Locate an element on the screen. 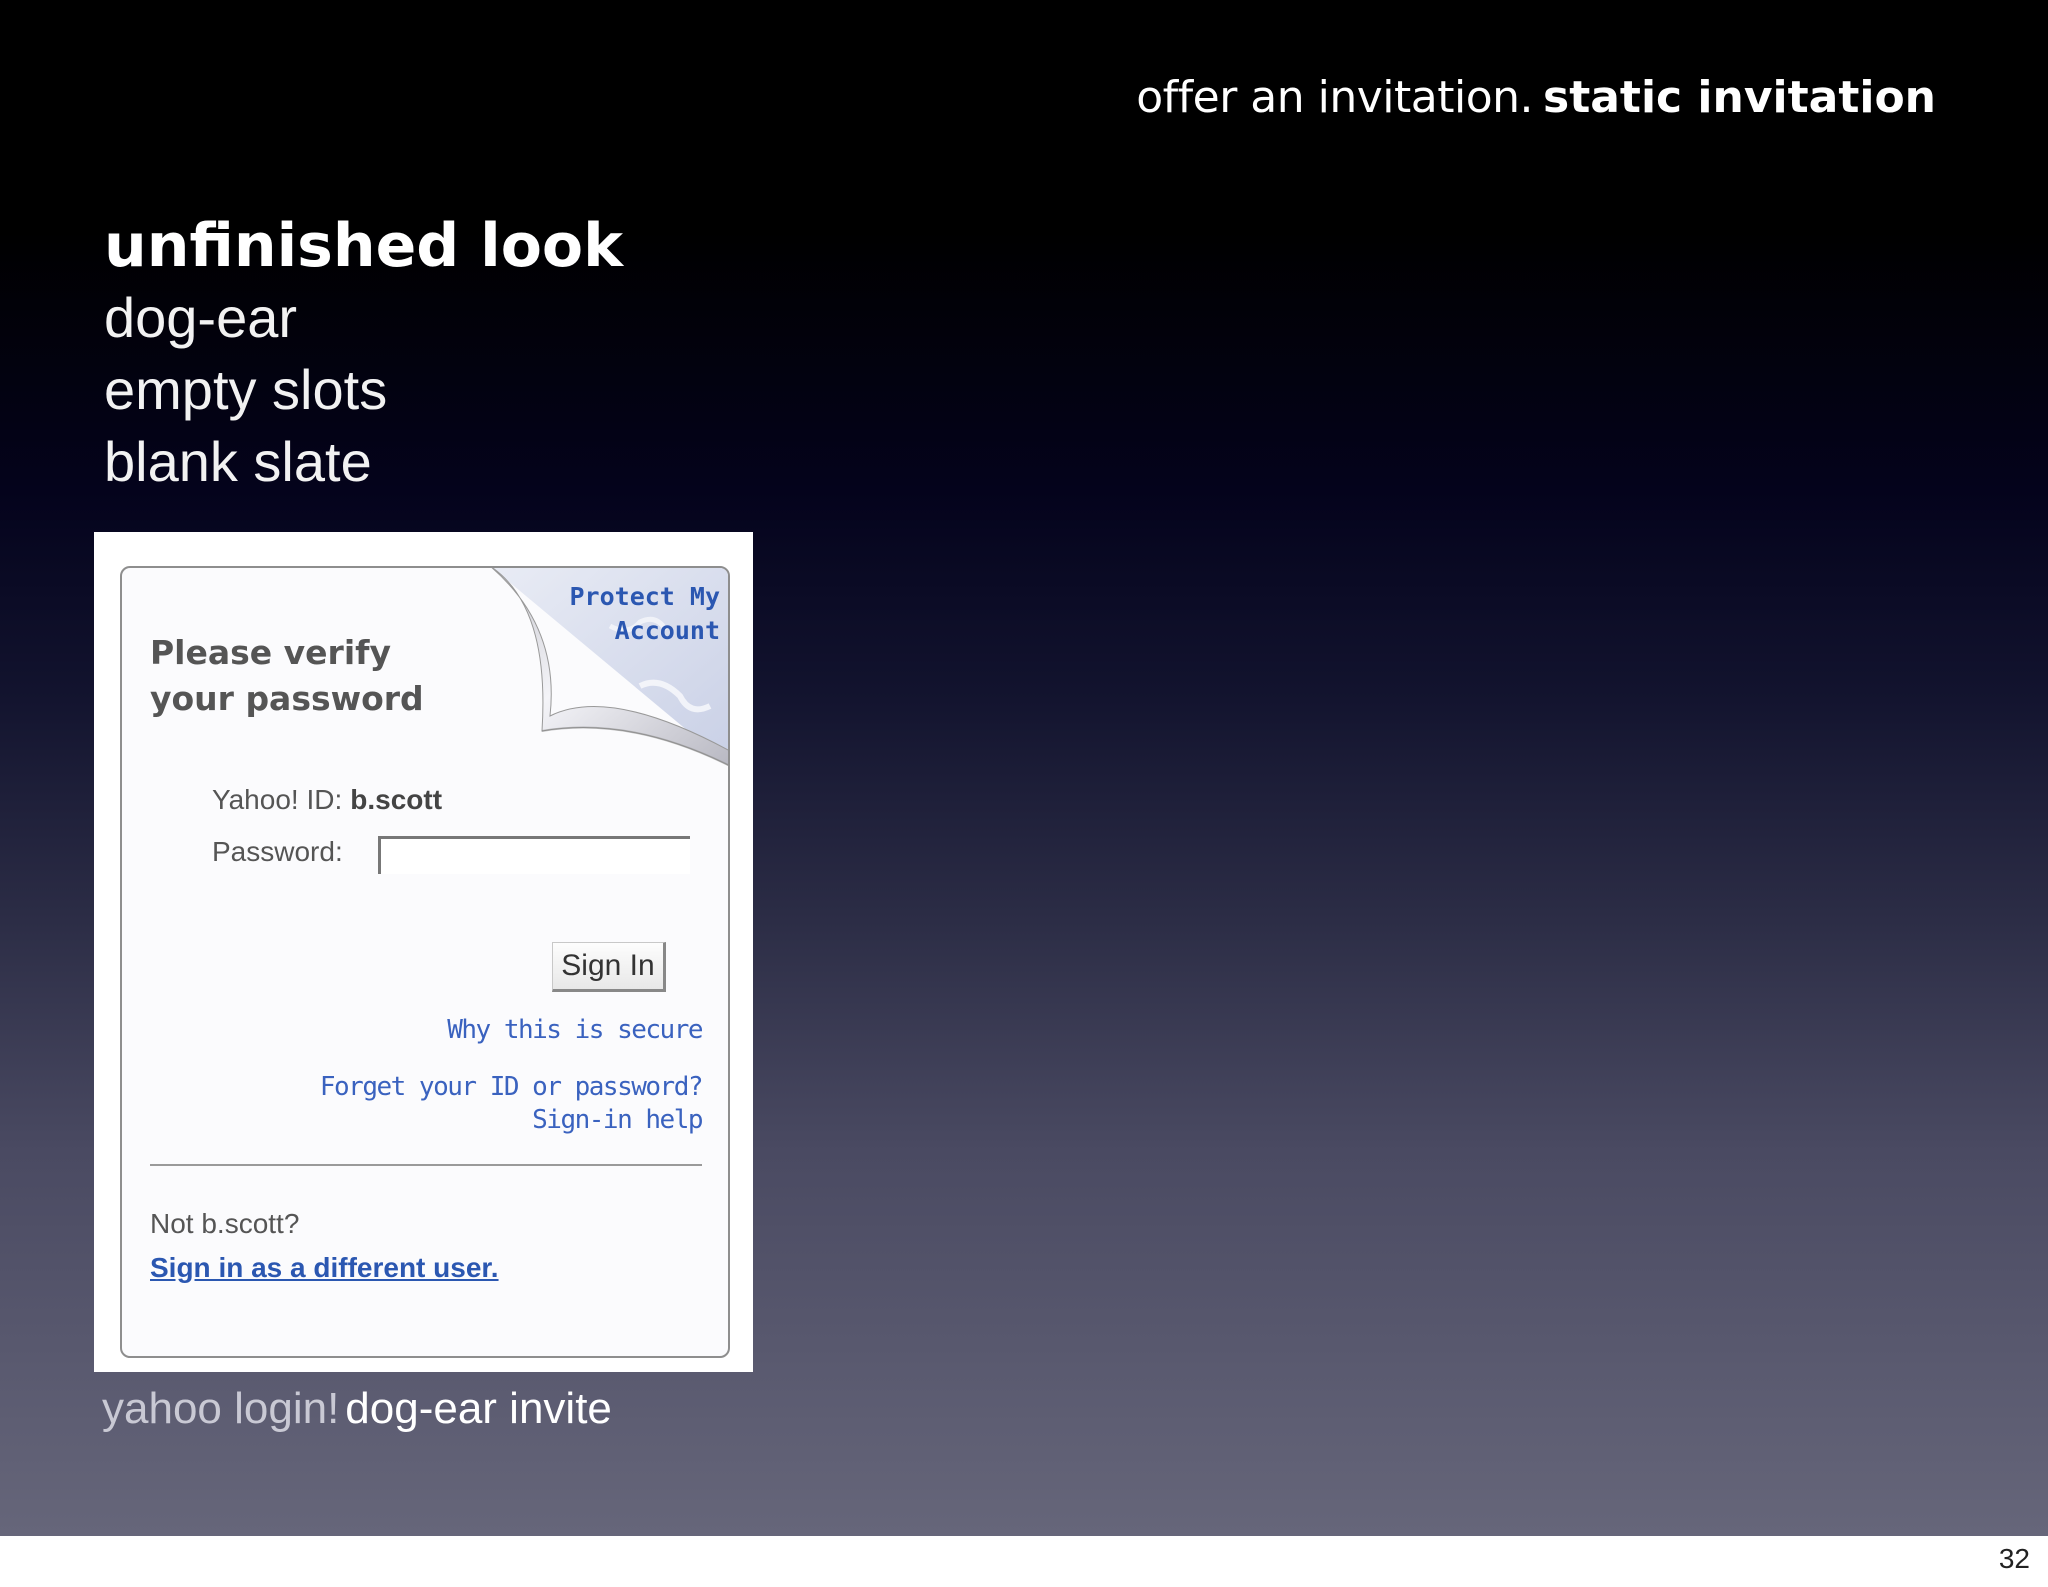 Image resolution: width=2048 pixels, height=1587 pixels. verify-title-line2: your password is located at coordinates (287, 698).